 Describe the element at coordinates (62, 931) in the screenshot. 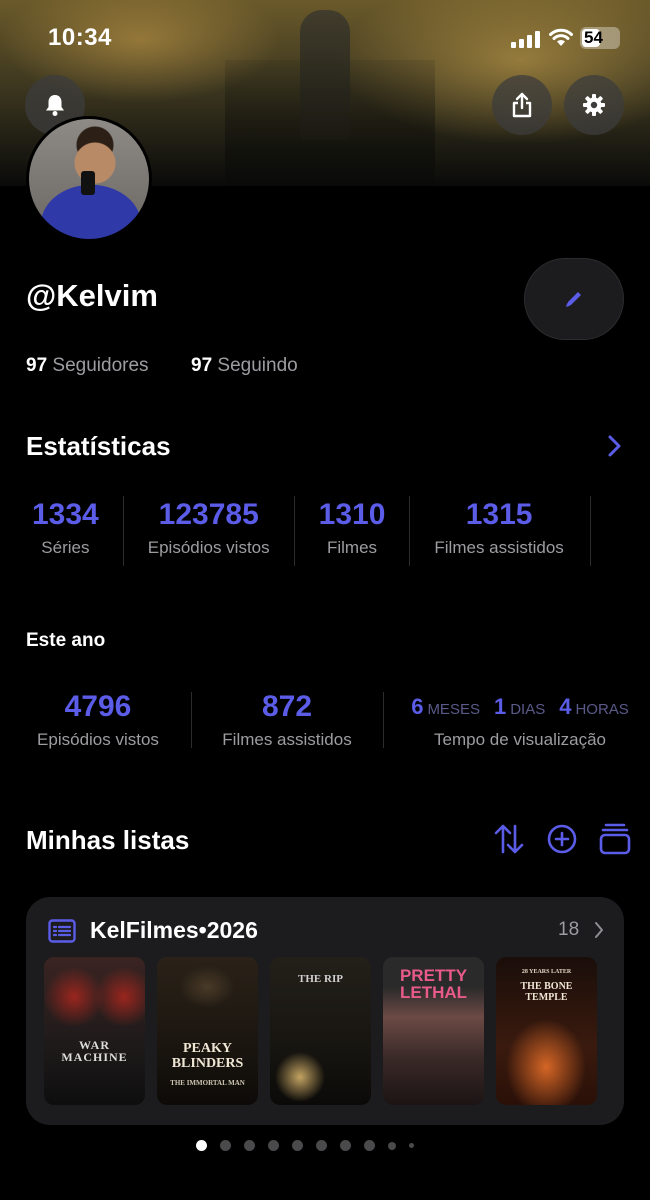

I see `list-icon` at that location.